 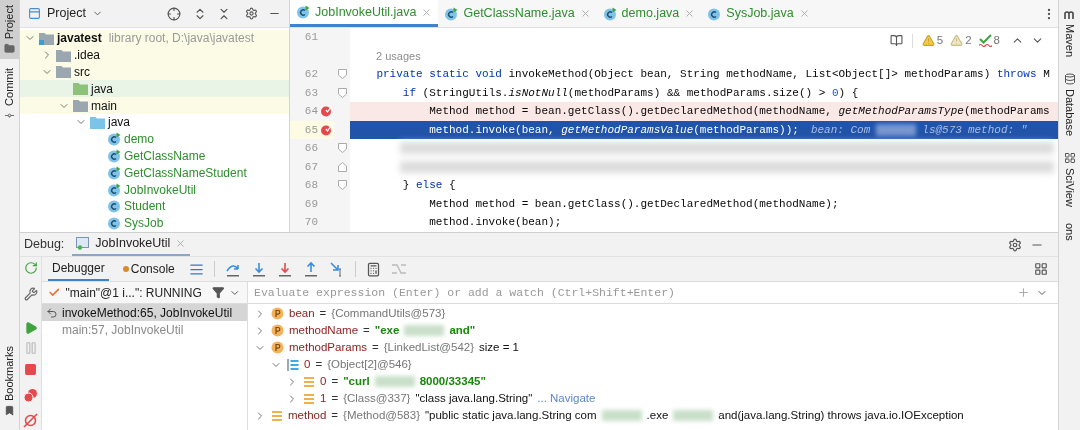 I want to click on tree-item: JobInvokeUtil, so click(x=154, y=189).